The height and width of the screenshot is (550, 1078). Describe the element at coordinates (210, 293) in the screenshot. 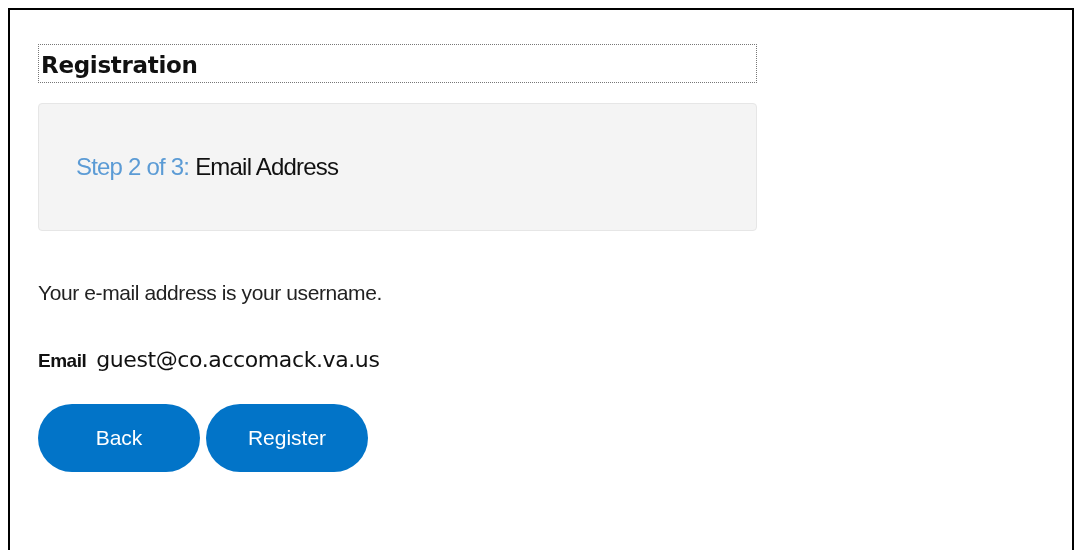

I see `info-text: Your e-mail address is your username.` at that location.